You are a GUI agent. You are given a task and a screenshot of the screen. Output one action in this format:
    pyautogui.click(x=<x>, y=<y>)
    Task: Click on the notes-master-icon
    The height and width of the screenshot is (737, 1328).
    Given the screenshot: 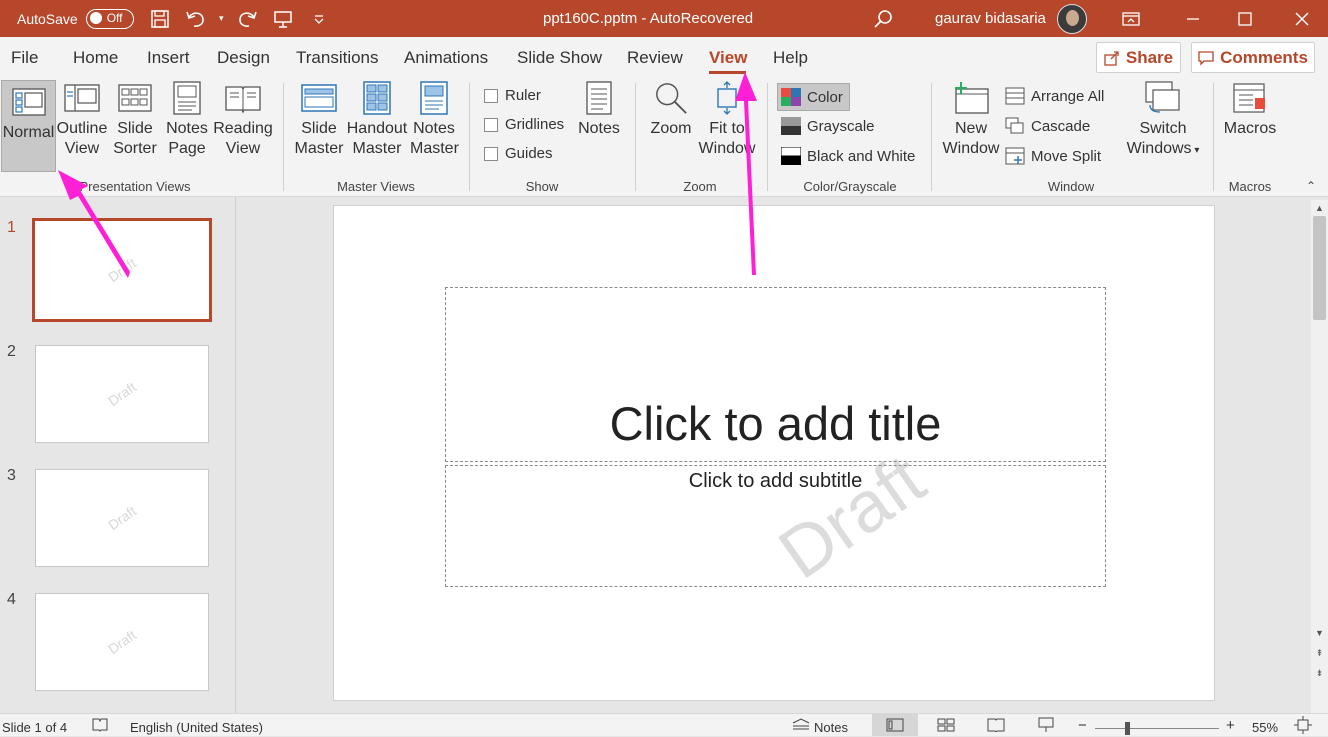 What is the action you would take?
    pyautogui.click(x=434, y=98)
    